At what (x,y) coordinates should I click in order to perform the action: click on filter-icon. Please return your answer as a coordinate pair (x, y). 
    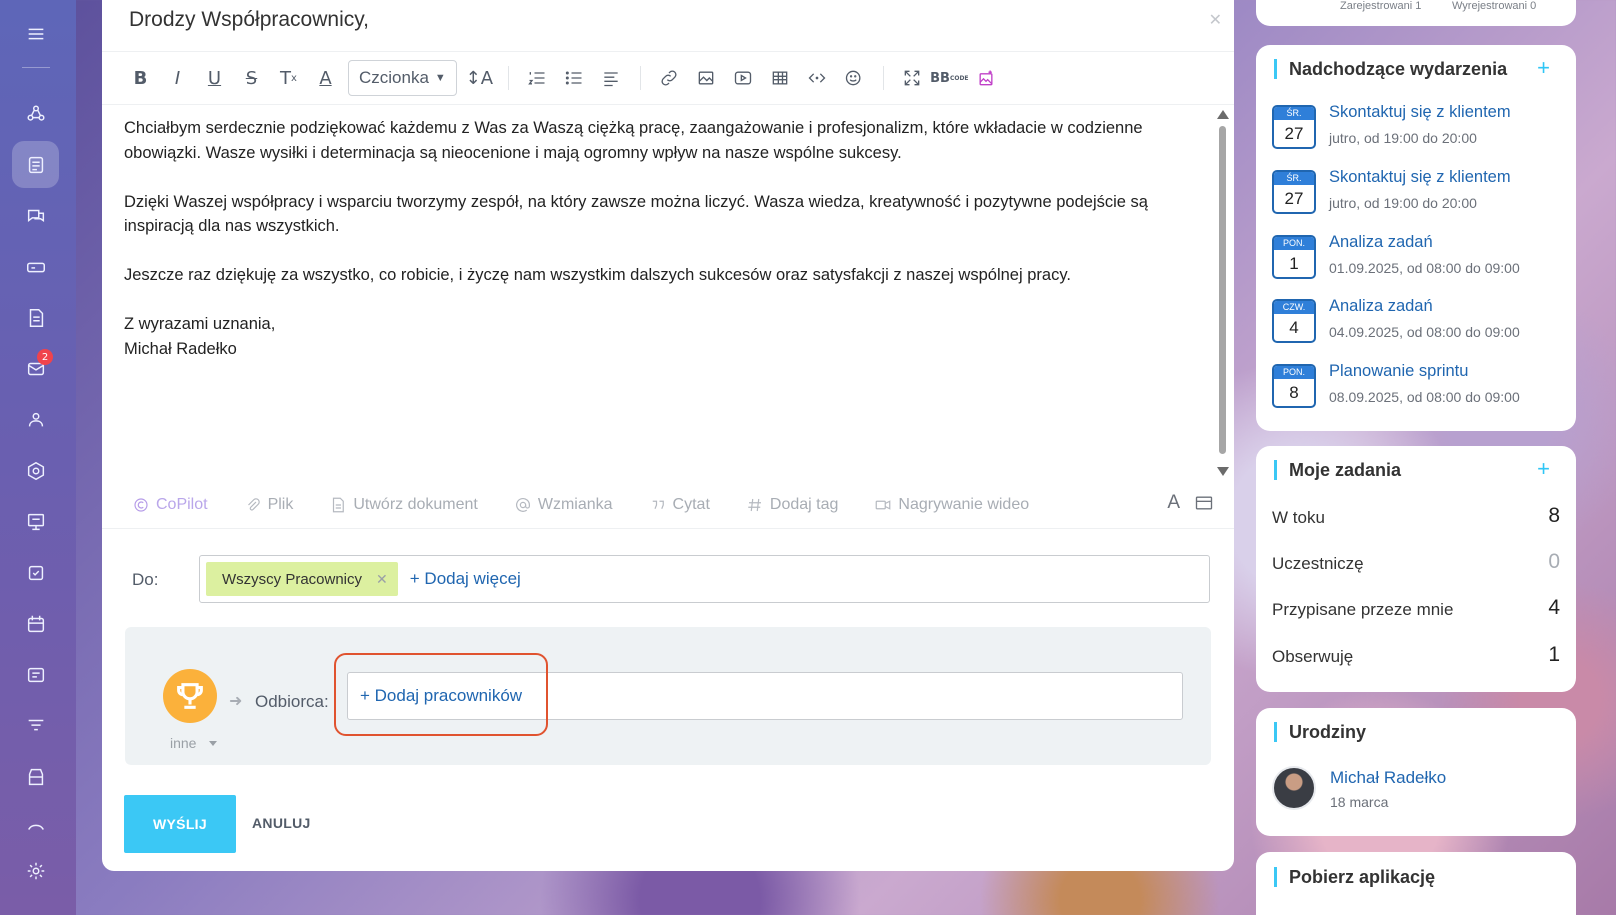
    Looking at the image, I should click on (35, 725).